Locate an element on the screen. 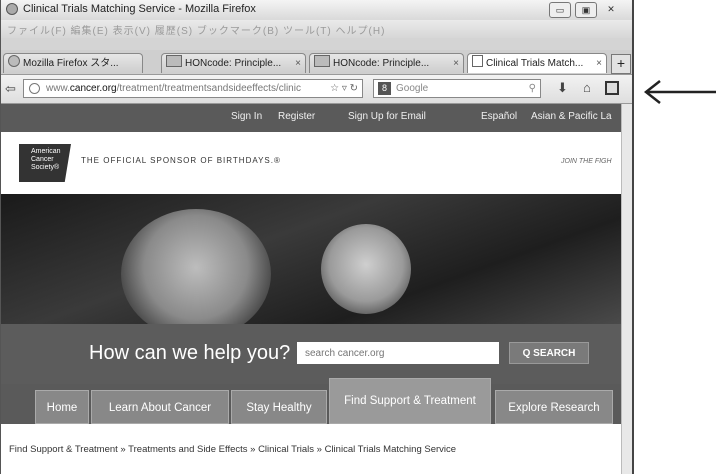 This screenshot has width=720, height=474. close-button: ✕ is located at coordinates (611, 9).